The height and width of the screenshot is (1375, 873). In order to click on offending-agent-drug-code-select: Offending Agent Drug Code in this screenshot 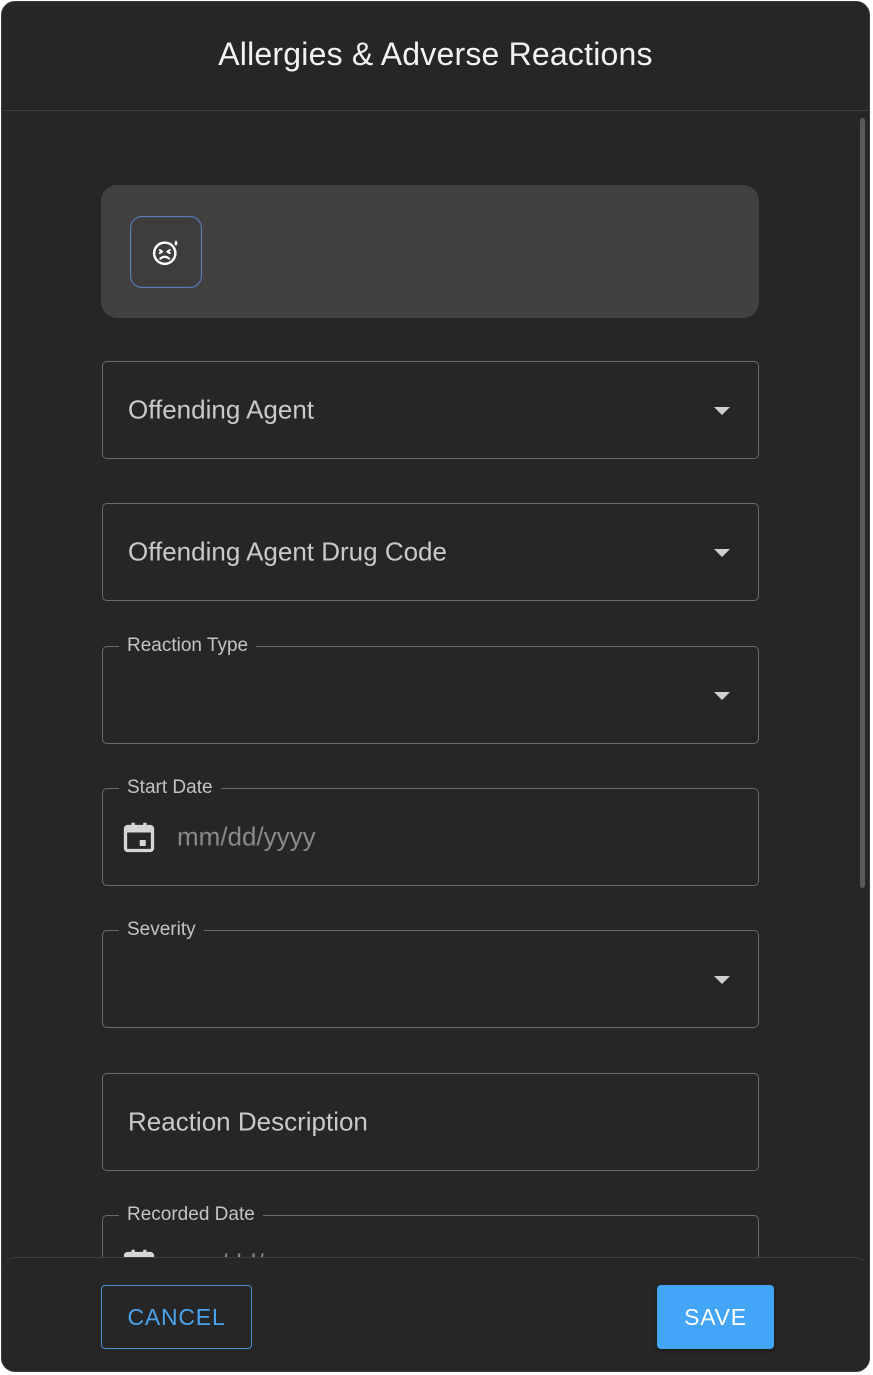, I will do `click(430, 552)`.